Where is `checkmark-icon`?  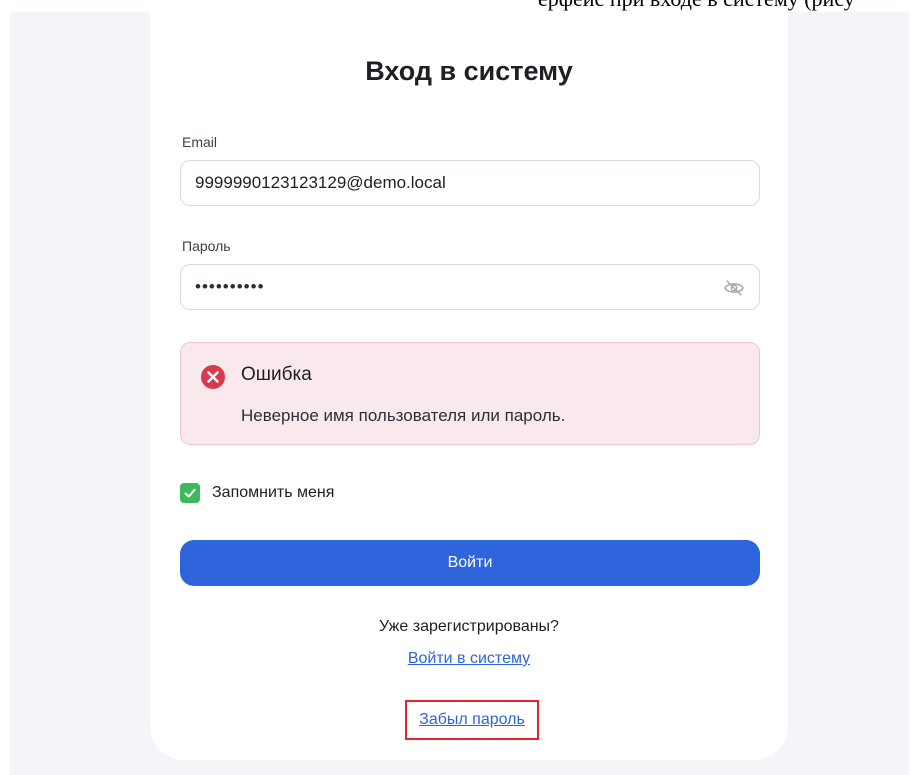 checkmark-icon is located at coordinates (190, 493).